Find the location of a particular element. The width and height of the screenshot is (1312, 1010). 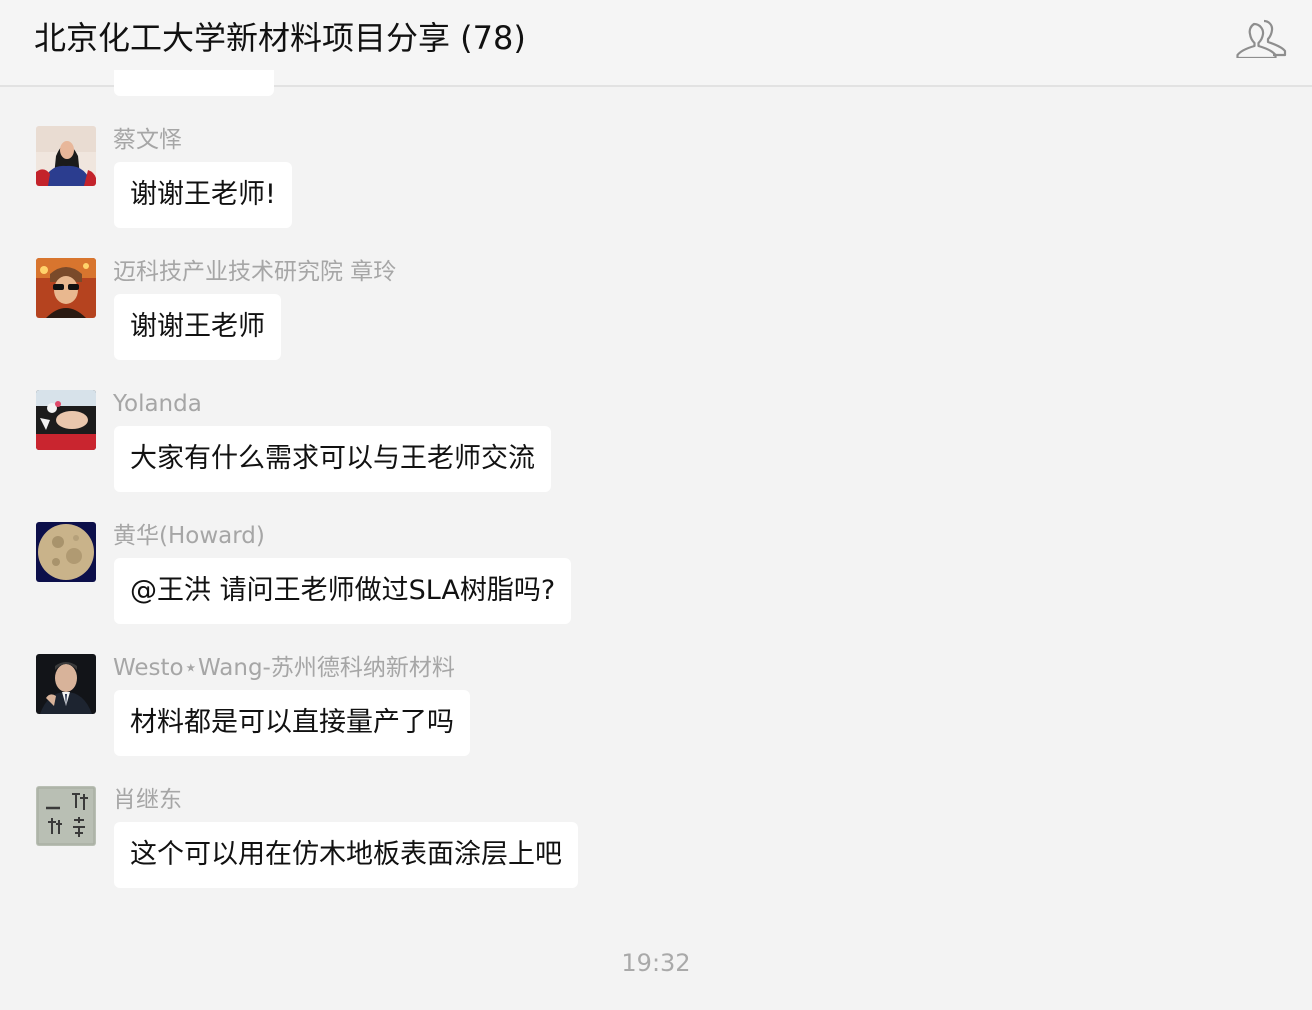

message-bubble: 材料都是可以直接量产了吗 is located at coordinates (292, 723).